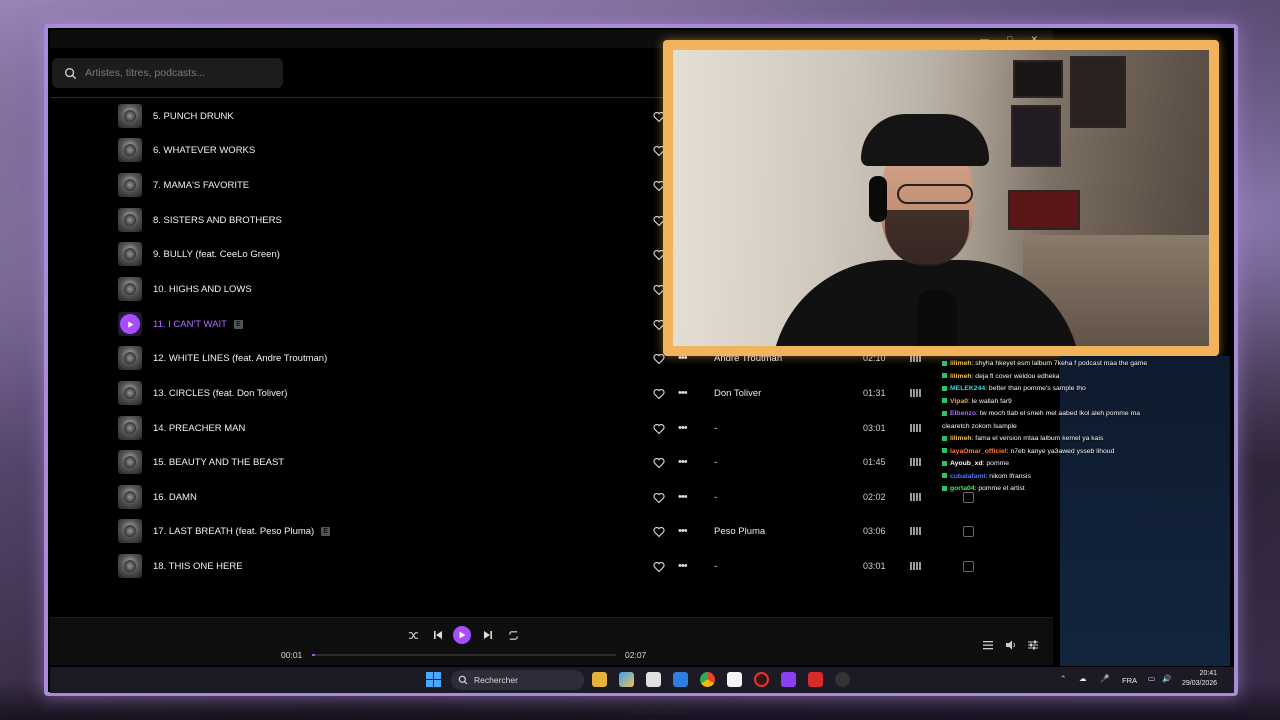 The height and width of the screenshot is (720, 1280). I want to click on track-title-text: 13. CIRCLES (feat. Don Toliver), so click(220, 393).